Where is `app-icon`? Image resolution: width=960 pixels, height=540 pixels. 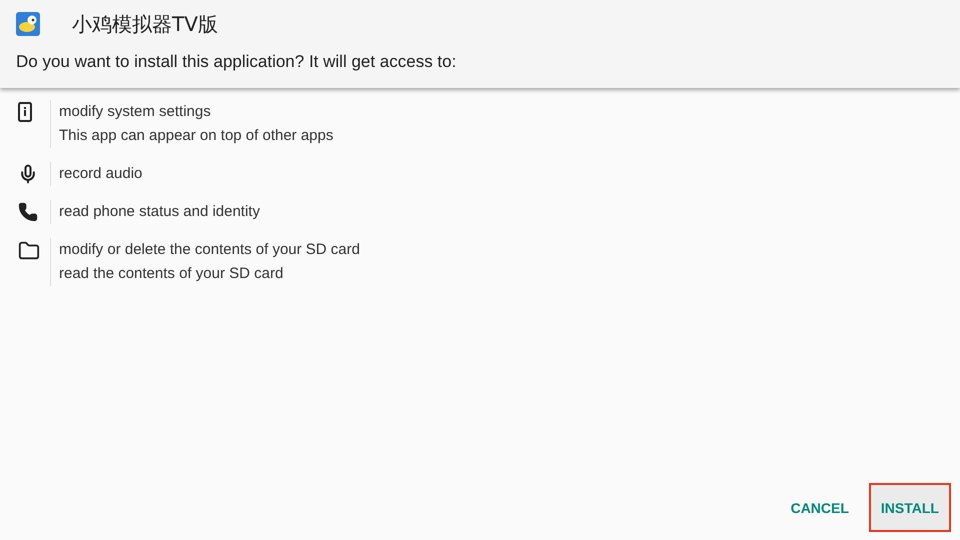 app-icon is located at coordinates (28, 24).